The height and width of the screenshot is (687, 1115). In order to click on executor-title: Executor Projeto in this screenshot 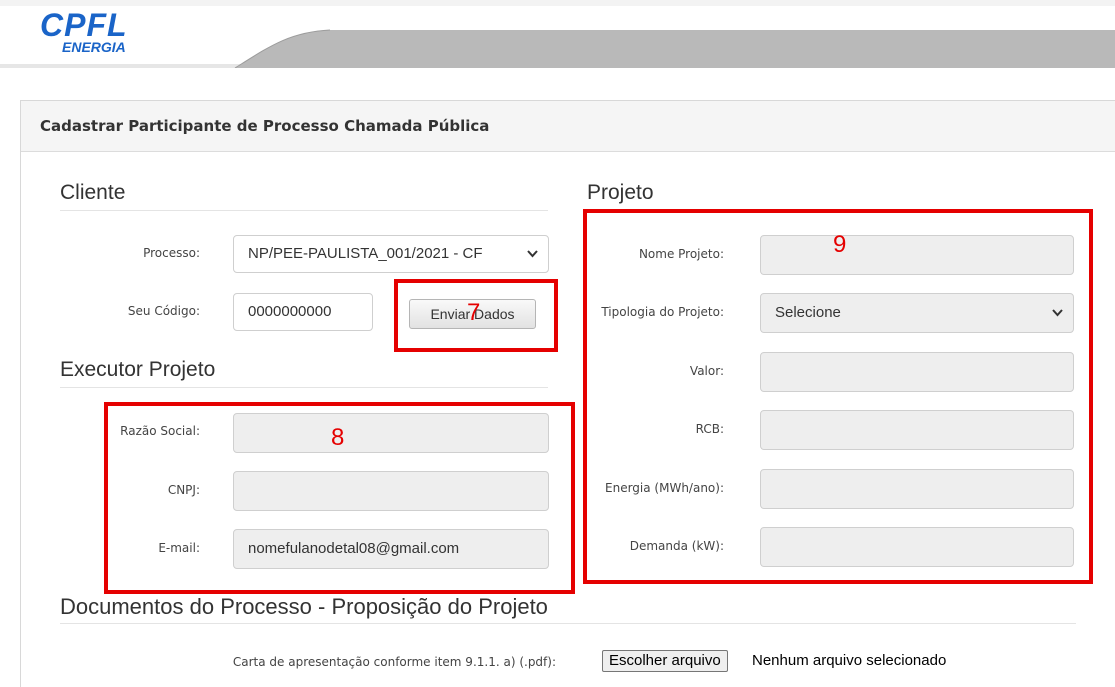, I will do `click(138, 369)`.